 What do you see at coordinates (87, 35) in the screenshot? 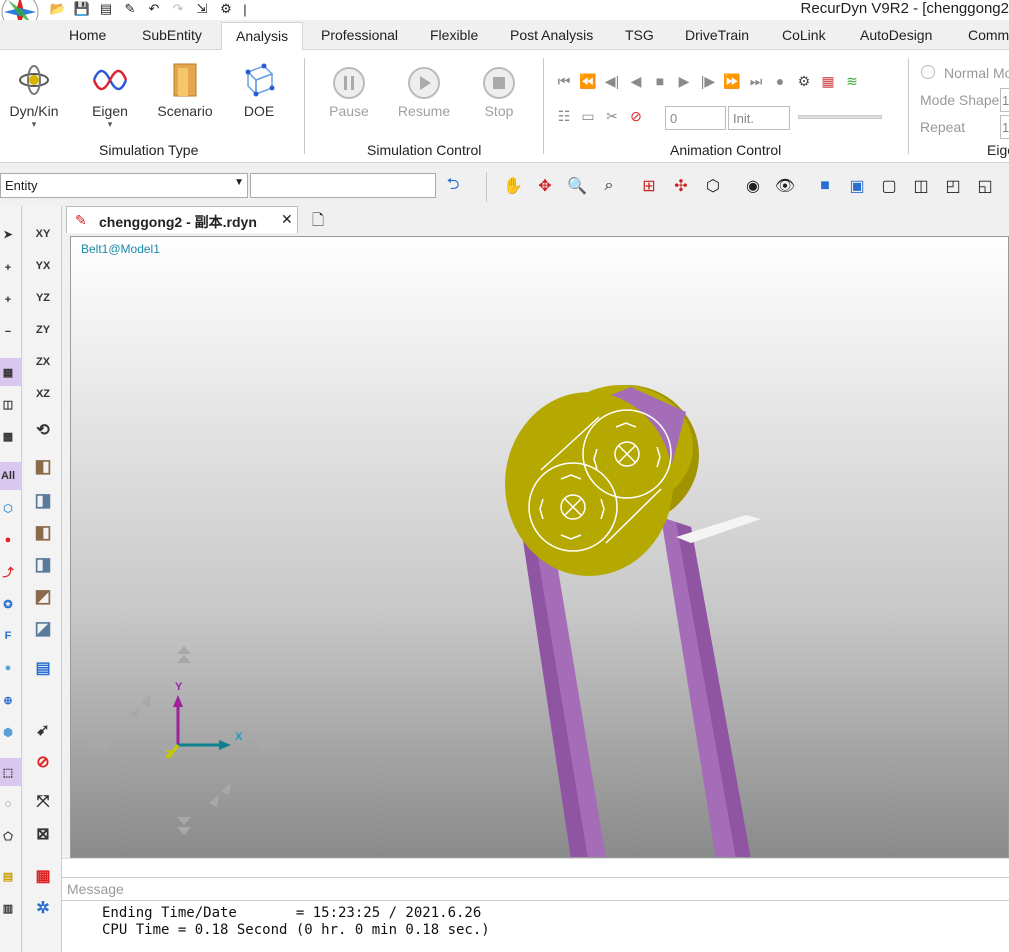
I see `tab-home: Home` at bounding box center [87, 35].